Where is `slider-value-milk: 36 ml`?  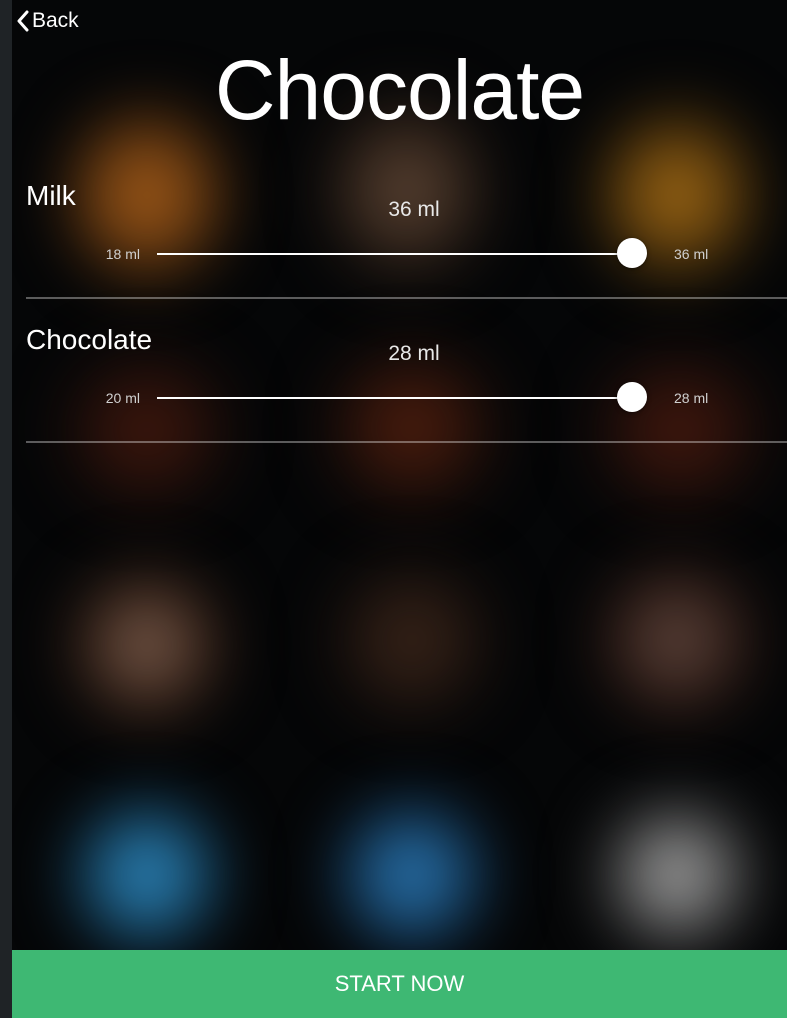
slider-value-milk: 36 ml is located at coordinates (414, 209).